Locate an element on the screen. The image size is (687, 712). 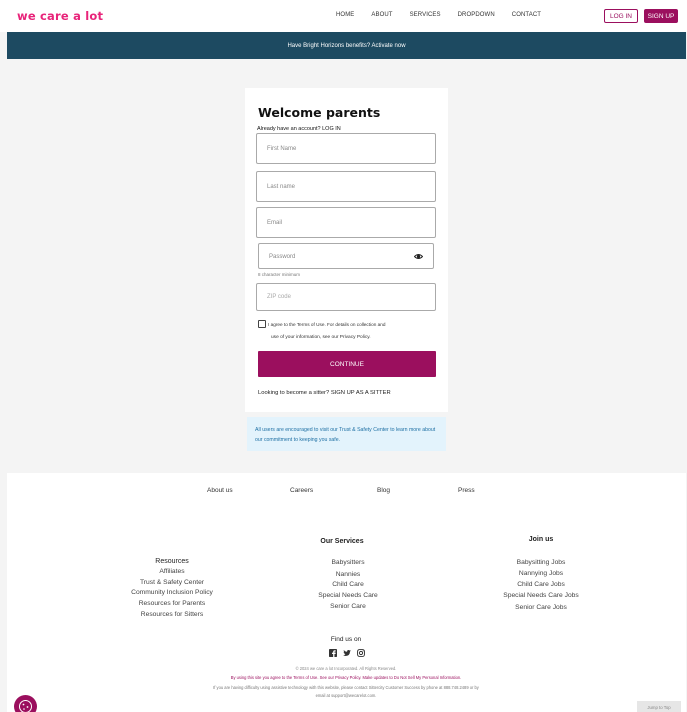
logo: we care a lot is located at coordinates (60, 16).